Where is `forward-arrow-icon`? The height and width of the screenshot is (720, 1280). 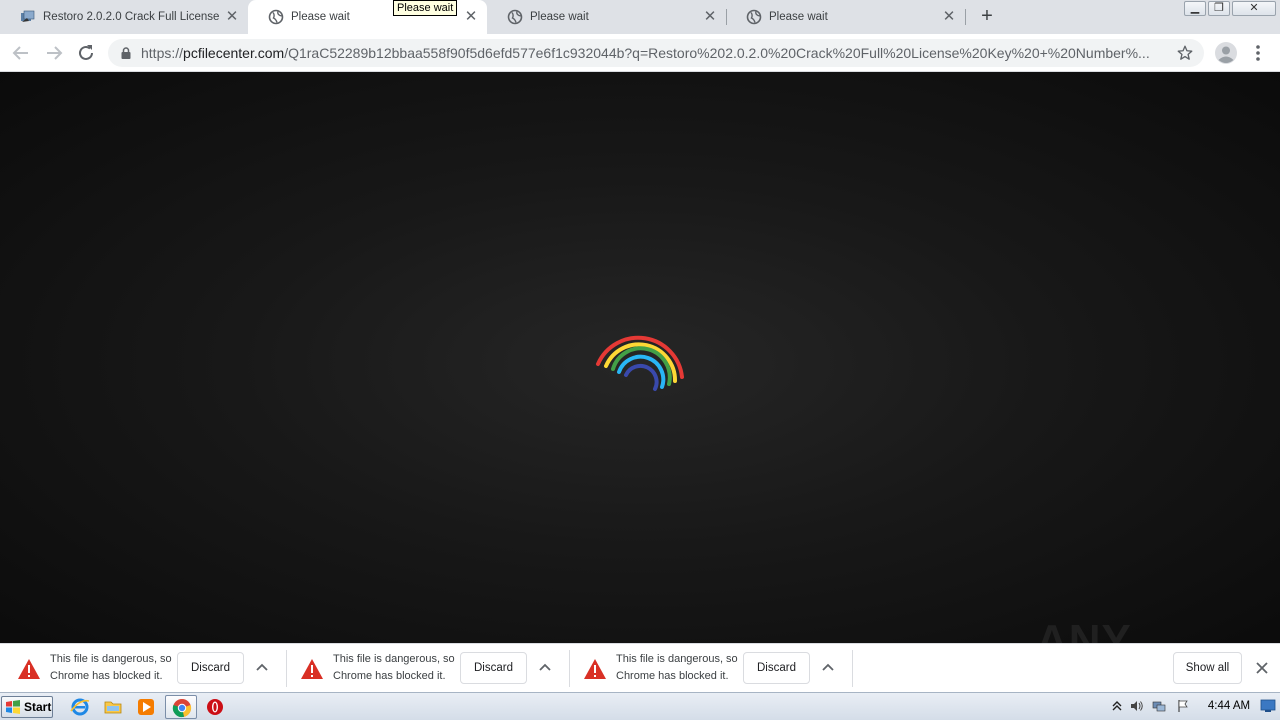
forward-arrow-icon is located at coordinates (54, 53).